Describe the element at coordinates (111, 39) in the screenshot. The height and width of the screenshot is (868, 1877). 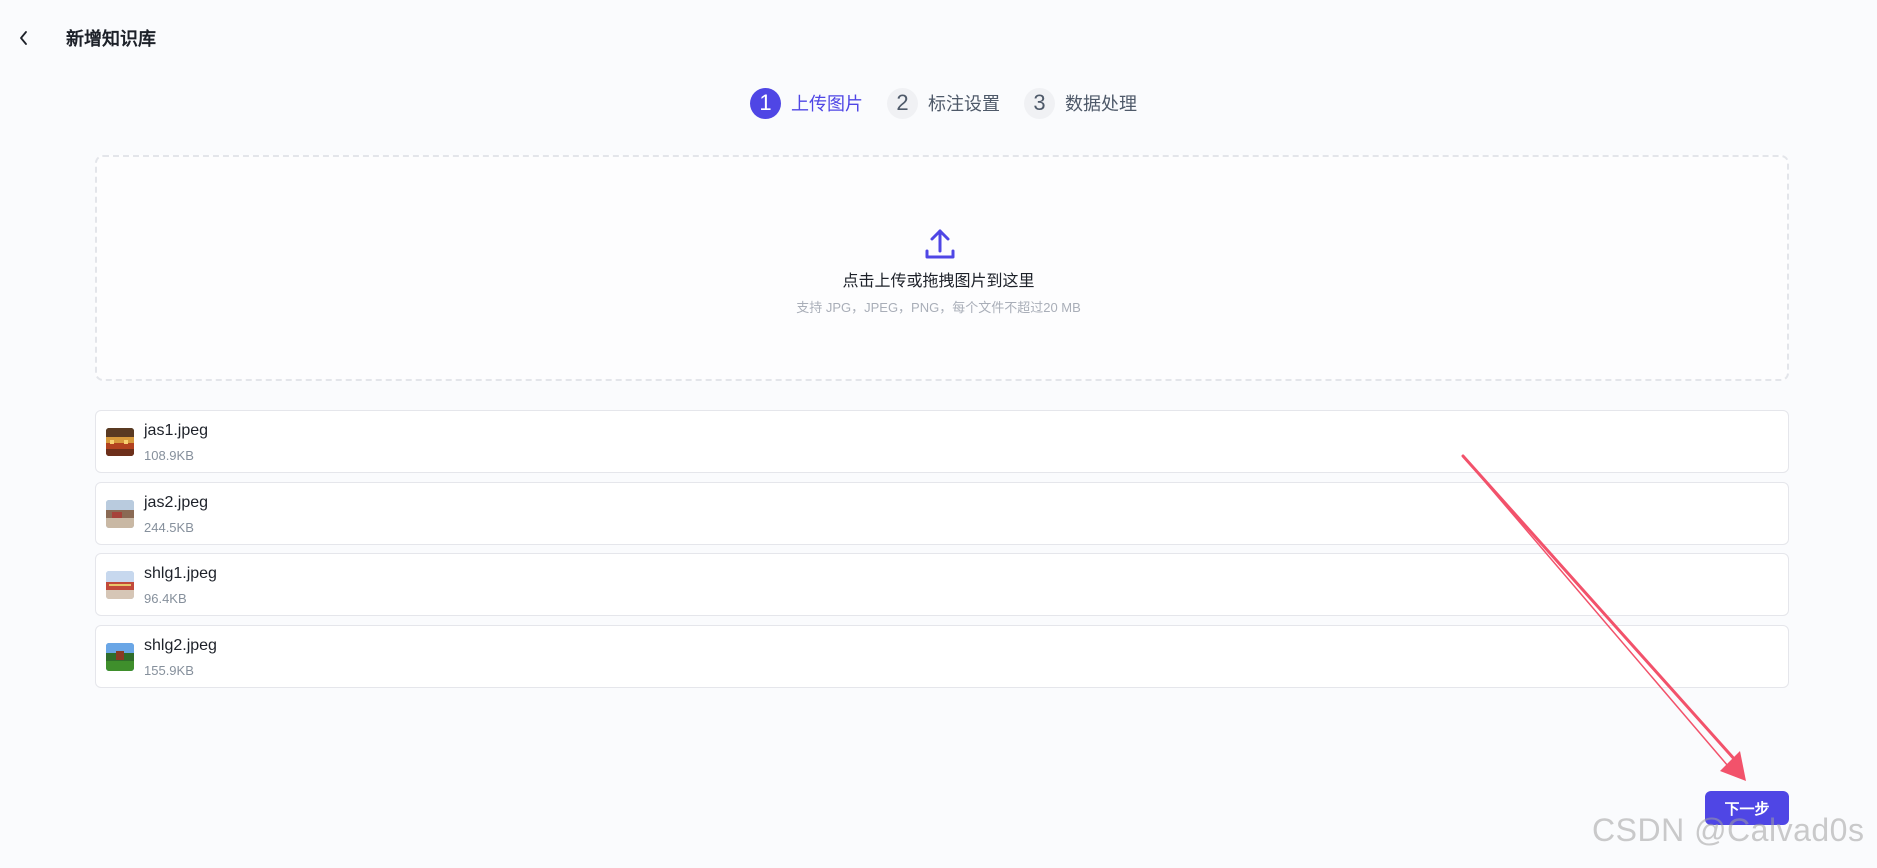
I see `page-title: 新增知识库` at that location.